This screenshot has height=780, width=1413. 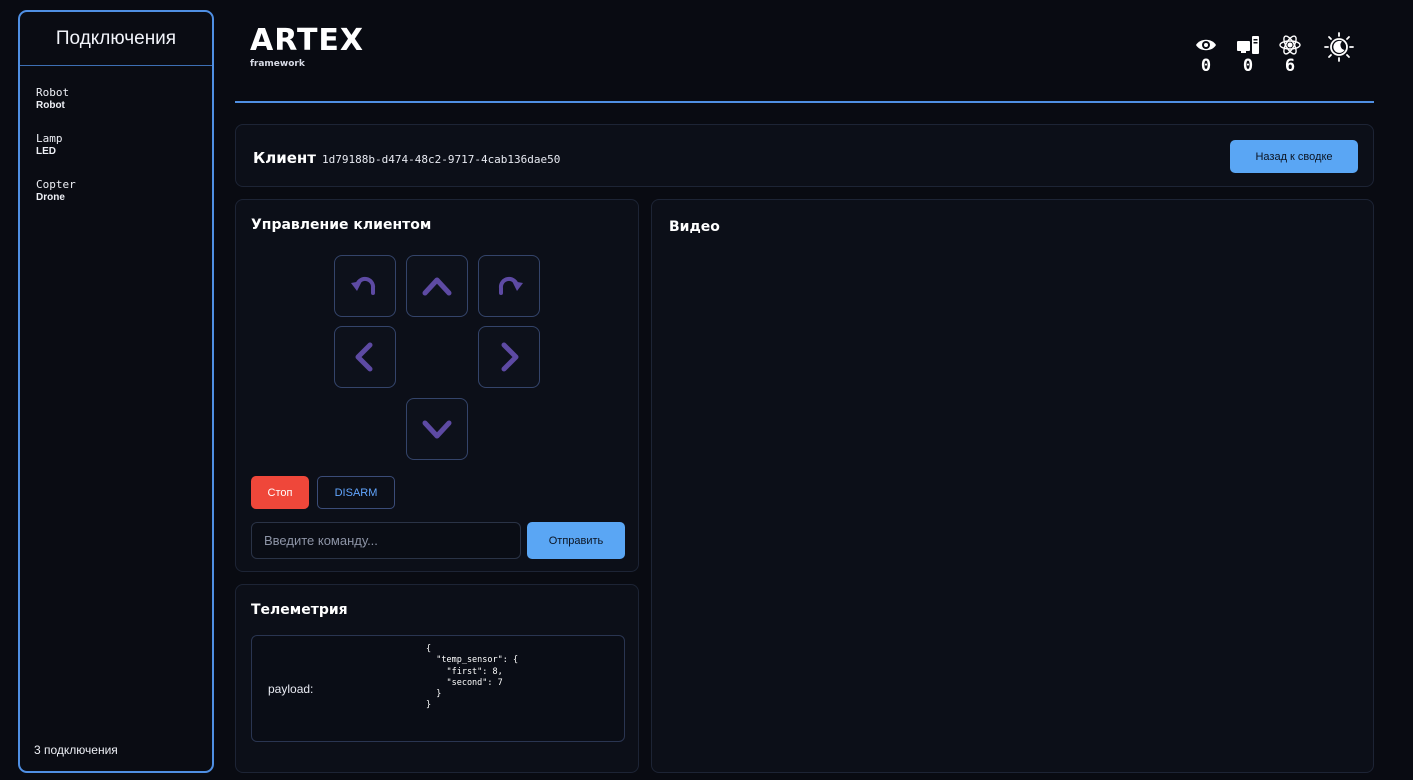 I want to click on disarm-button: DISARM, so click(x=356, y=492).